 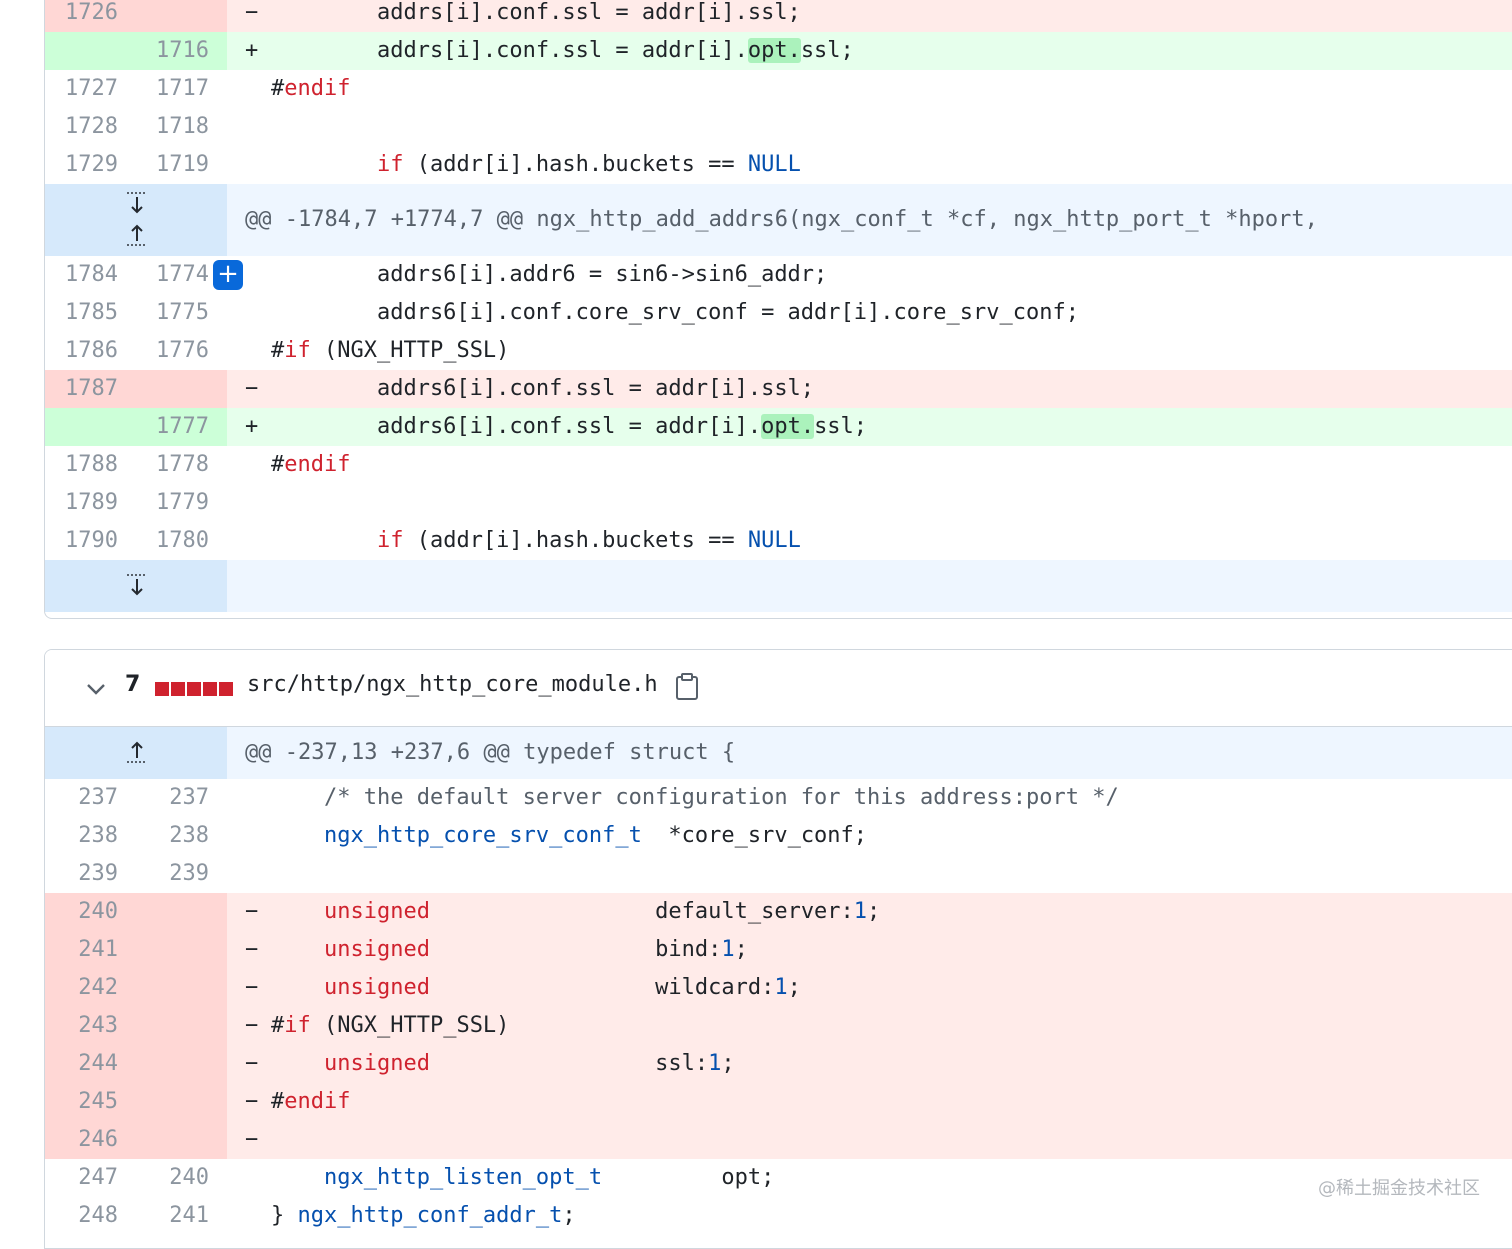 What do you see at coordinates (90, 988) in the screenshot?
I see `old-line-number: 242` at bounding box center [90, 988].